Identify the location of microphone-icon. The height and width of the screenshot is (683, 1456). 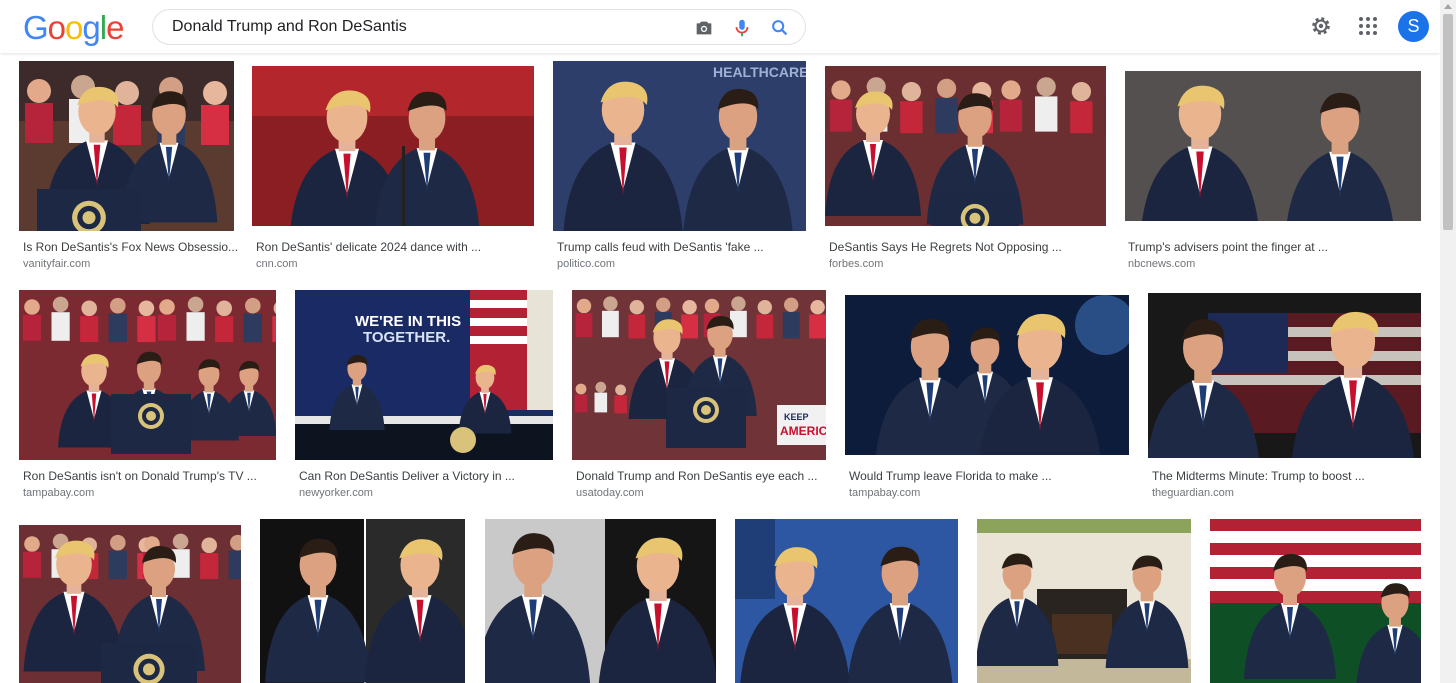
(742, 28).